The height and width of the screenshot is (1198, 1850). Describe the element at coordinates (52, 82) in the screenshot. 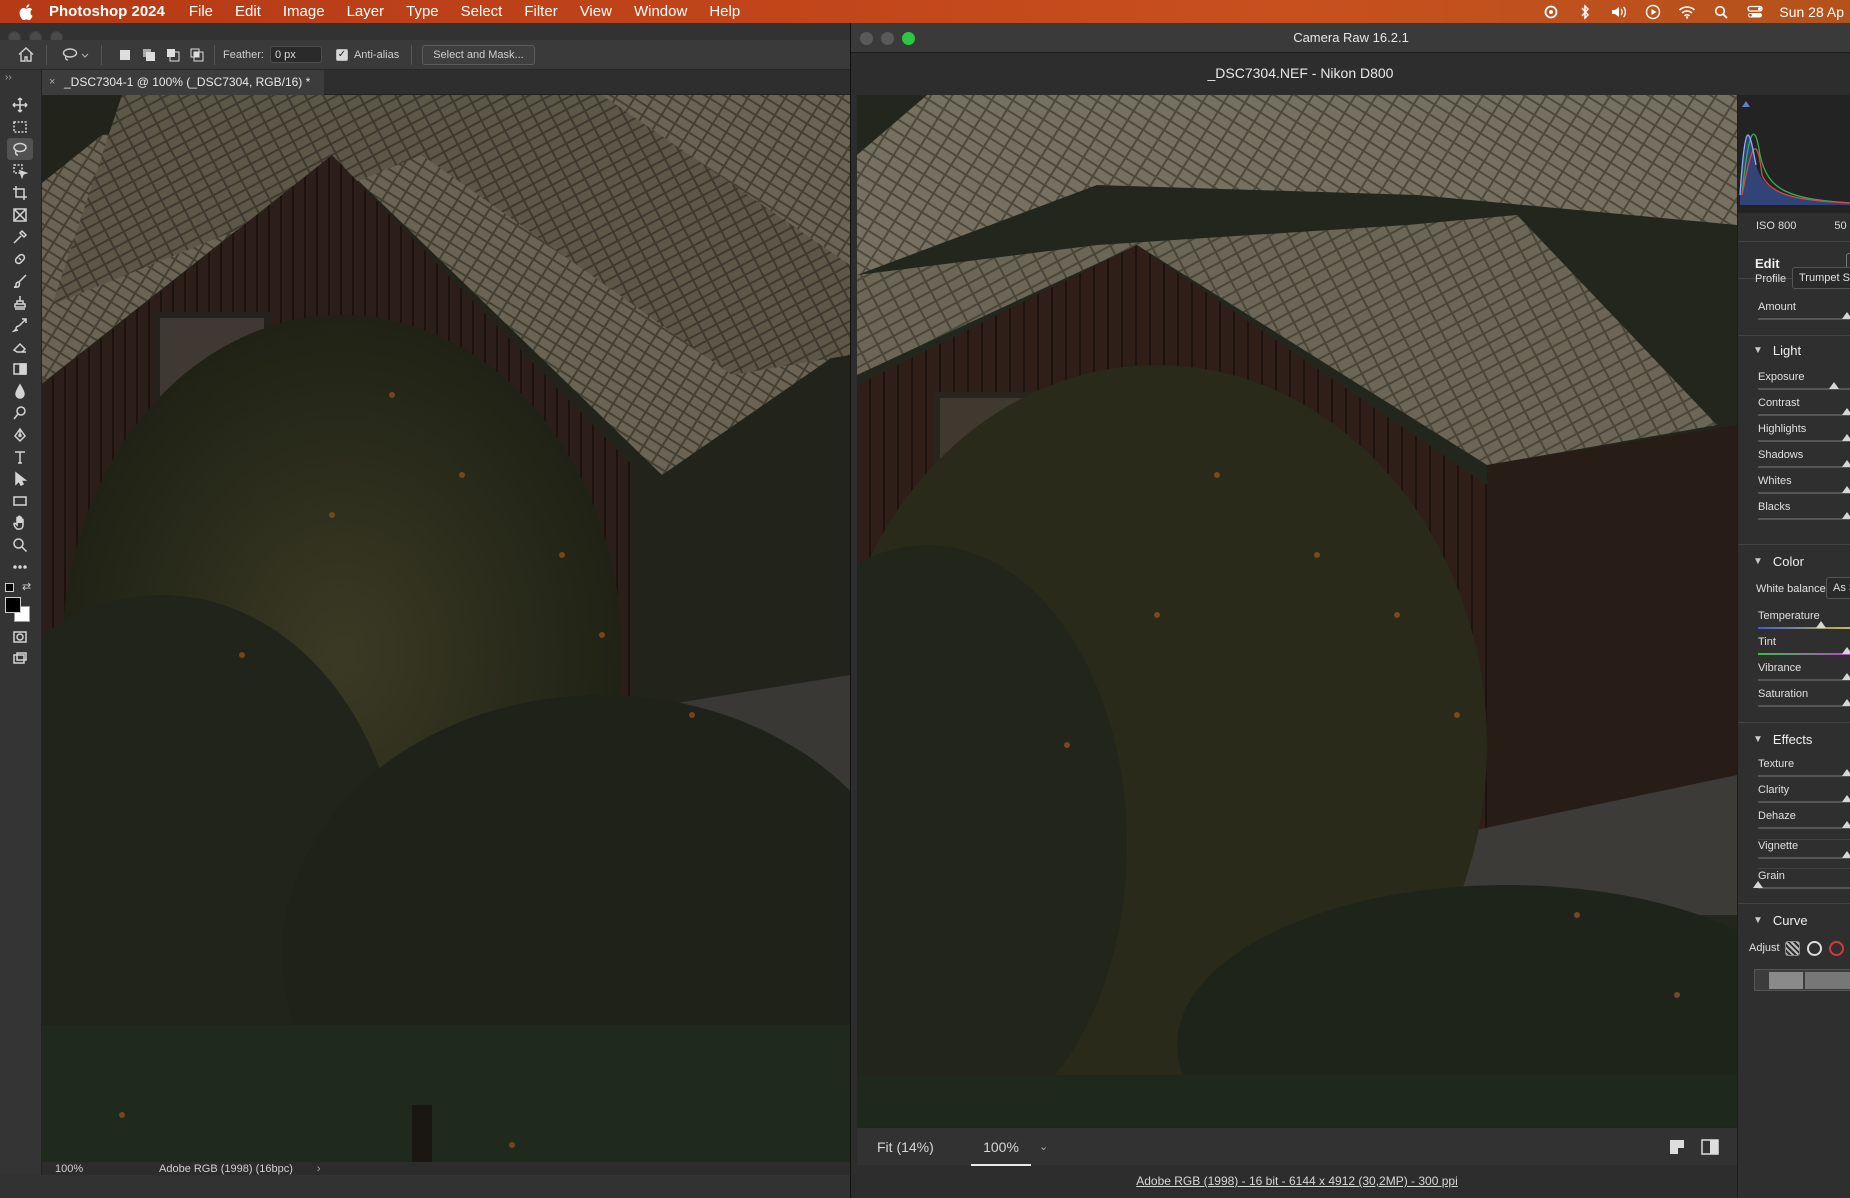

I see `close-tab-icon: ×` at that location.